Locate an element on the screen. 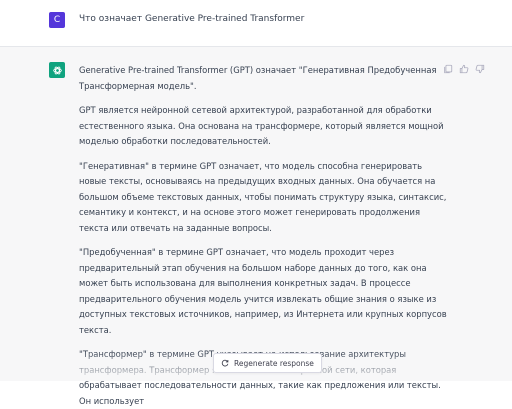  assistant-avatar is located at coordinates (57, 70).